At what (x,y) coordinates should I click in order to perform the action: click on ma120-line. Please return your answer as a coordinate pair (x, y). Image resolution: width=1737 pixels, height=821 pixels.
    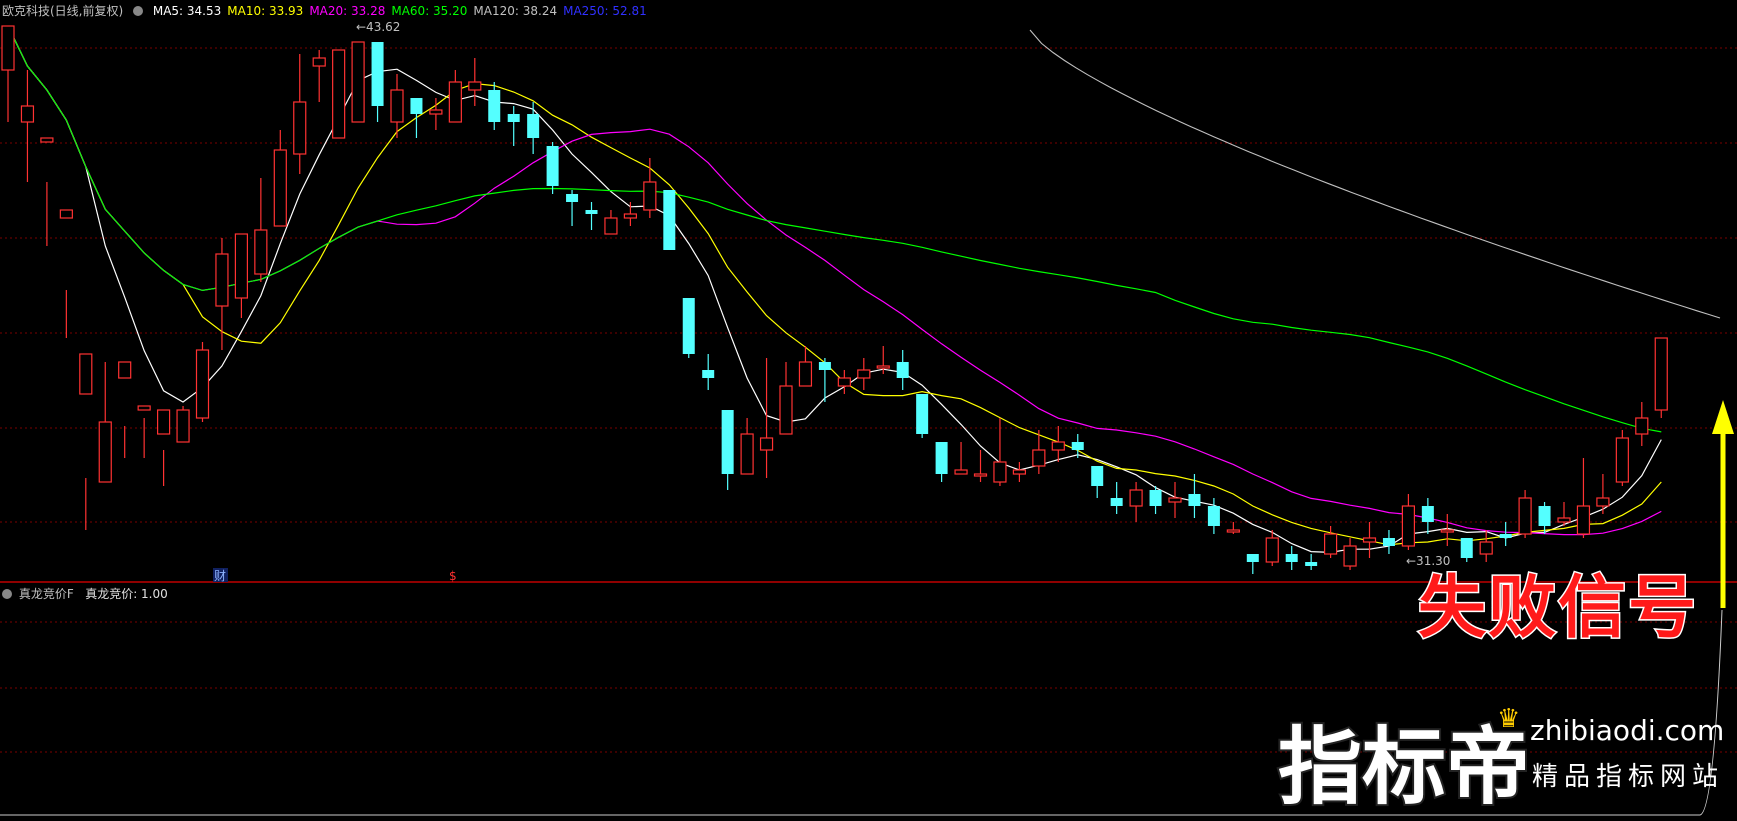
    Looking at the image, I should click on (1375, 174).